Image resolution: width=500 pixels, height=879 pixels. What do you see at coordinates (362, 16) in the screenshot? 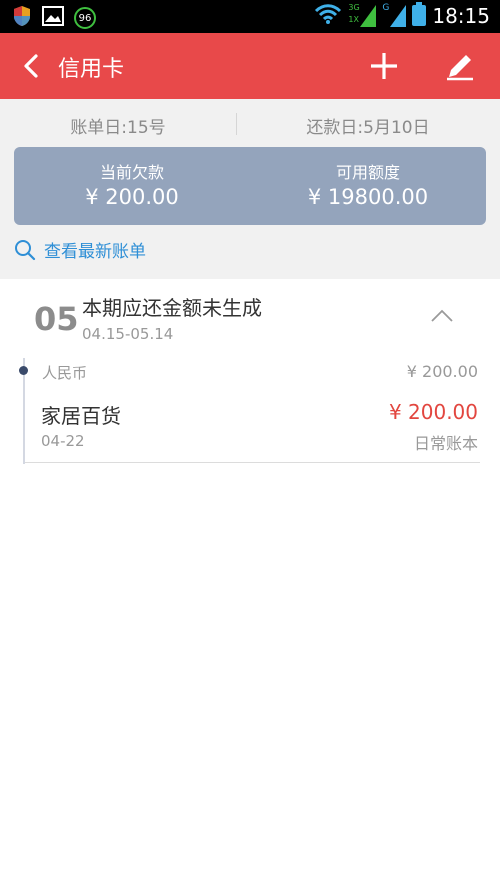
I see `signal-3g-icon: 3G 1X` at bounding box center [362, 16].